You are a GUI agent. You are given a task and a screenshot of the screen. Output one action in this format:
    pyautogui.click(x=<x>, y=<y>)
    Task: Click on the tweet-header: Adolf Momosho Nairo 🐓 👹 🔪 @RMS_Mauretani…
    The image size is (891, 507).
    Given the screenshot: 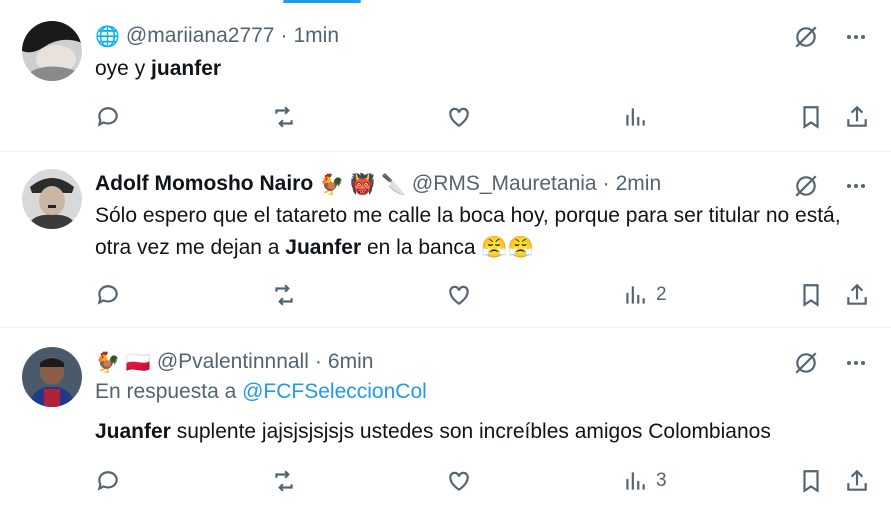 What is the action you would take?
    pyautogui.click(x=438, y=184)
    